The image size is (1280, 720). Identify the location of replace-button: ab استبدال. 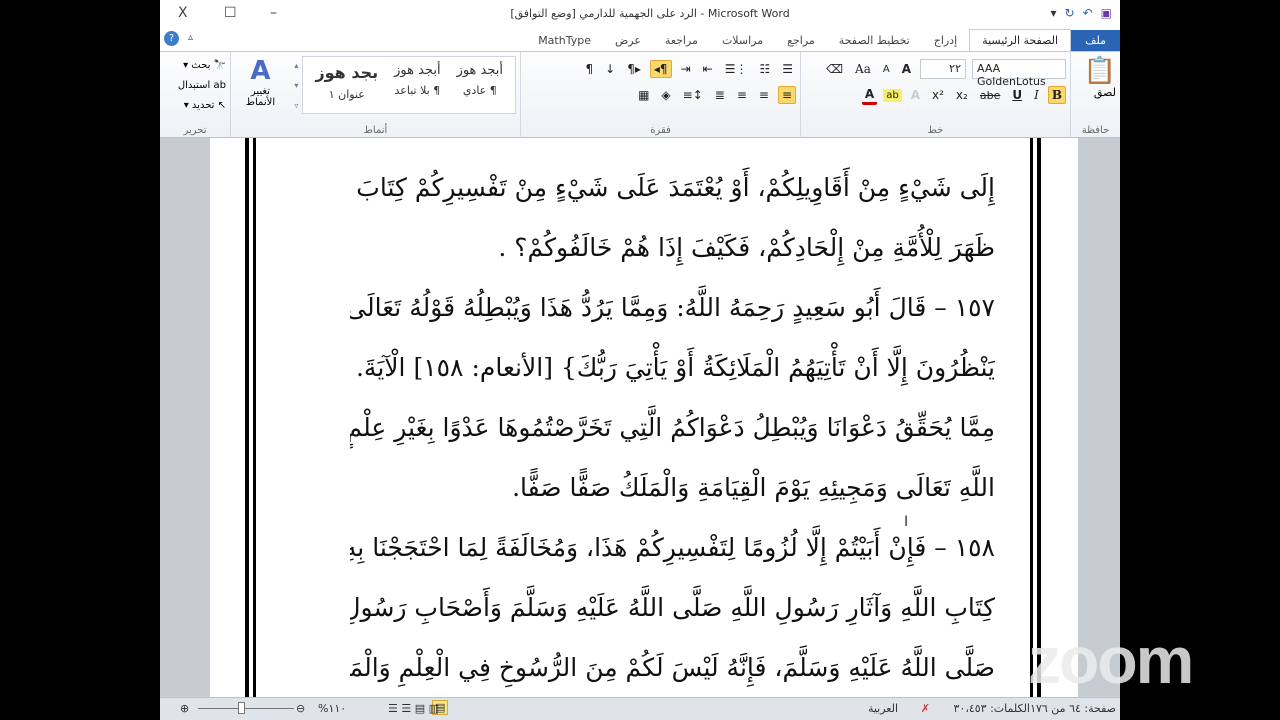
(195, 86).